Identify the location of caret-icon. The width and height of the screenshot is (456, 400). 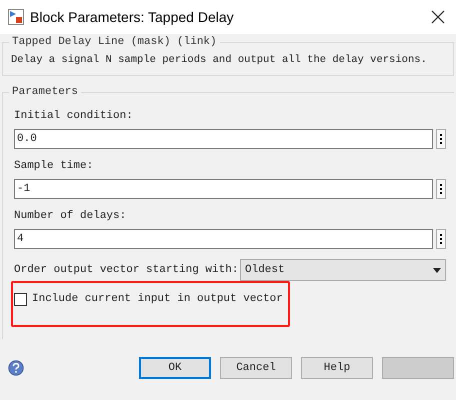
(437, 270).